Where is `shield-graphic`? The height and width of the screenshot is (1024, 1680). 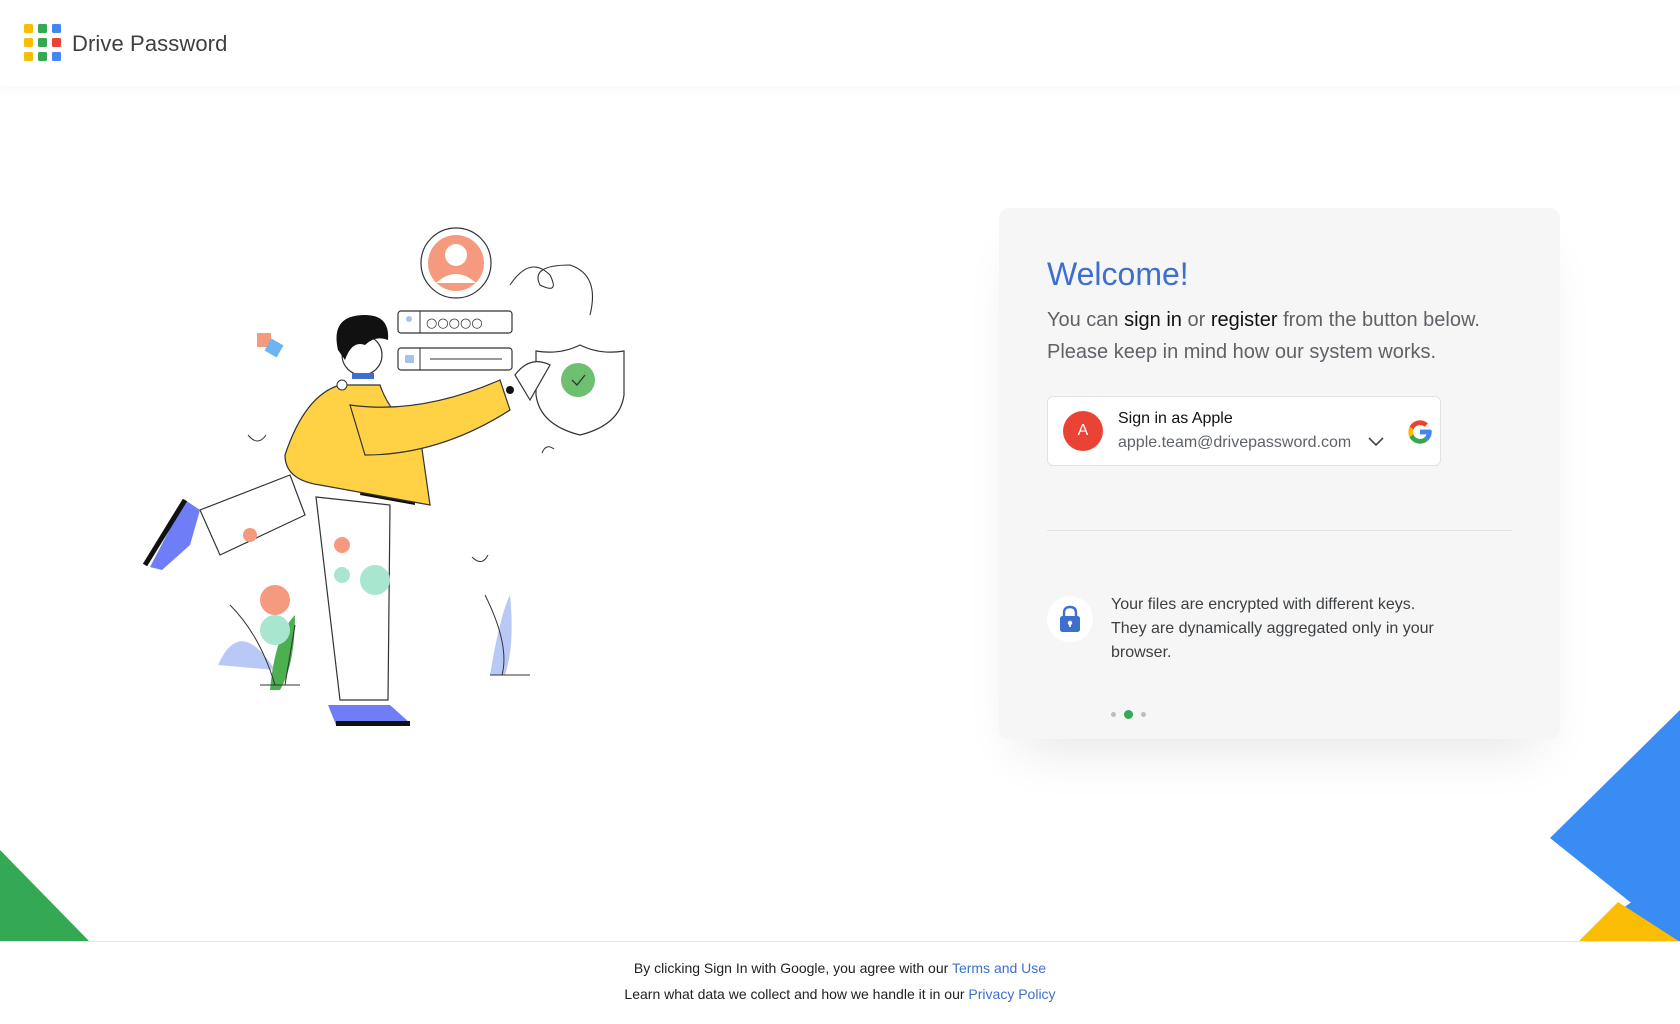 shield-graphic is located at coordinates (580, 390).